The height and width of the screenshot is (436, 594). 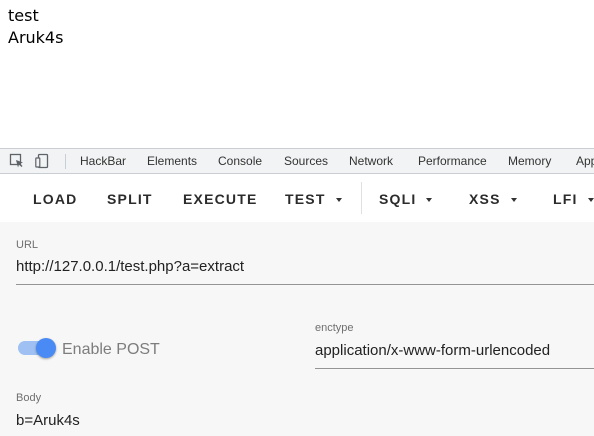 I want to click on split-label: SPLIT, so click(x=130, y=199).